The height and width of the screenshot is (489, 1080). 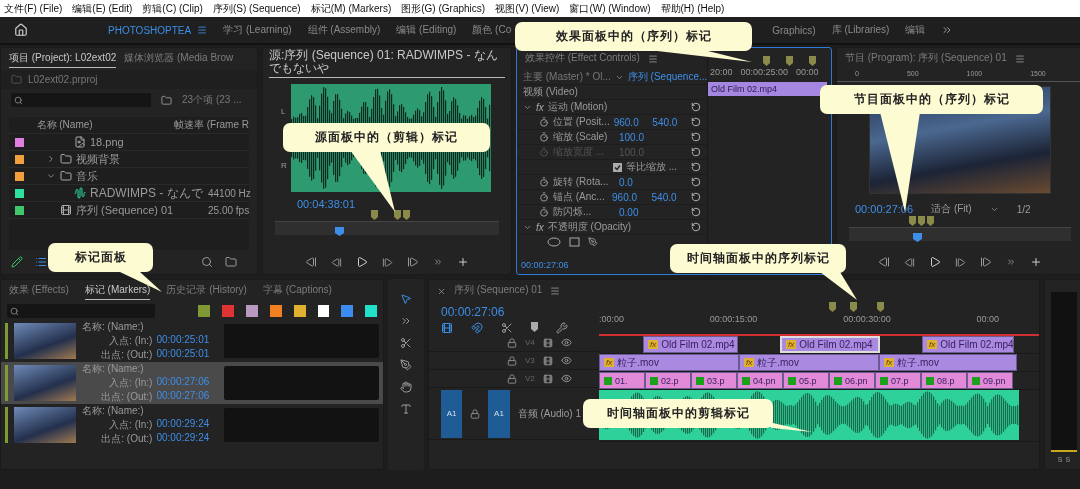 I want to click on menu-item: 视图(V) (View), so click(x=527, y=8).